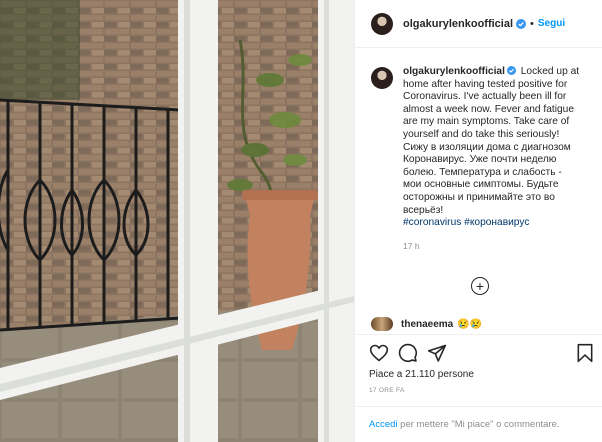 Image resolution: width=602 pixels, height=442 pixels. Describe the element at coordinates (379, 353) in the screenshot. I see `heart-icon` at that location.